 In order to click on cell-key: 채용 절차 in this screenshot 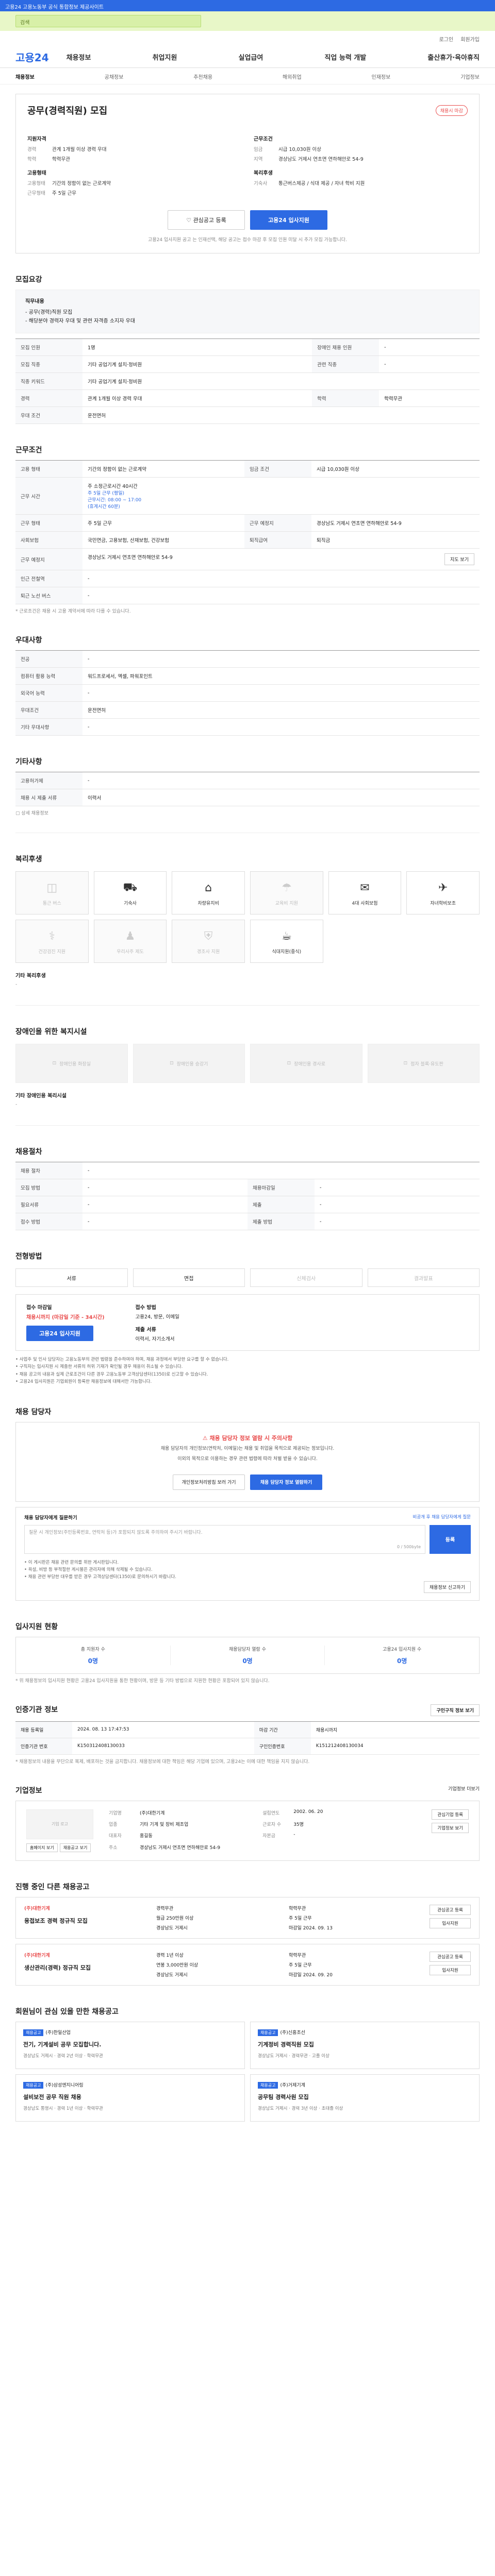, I will do `click(48, 1170)`.